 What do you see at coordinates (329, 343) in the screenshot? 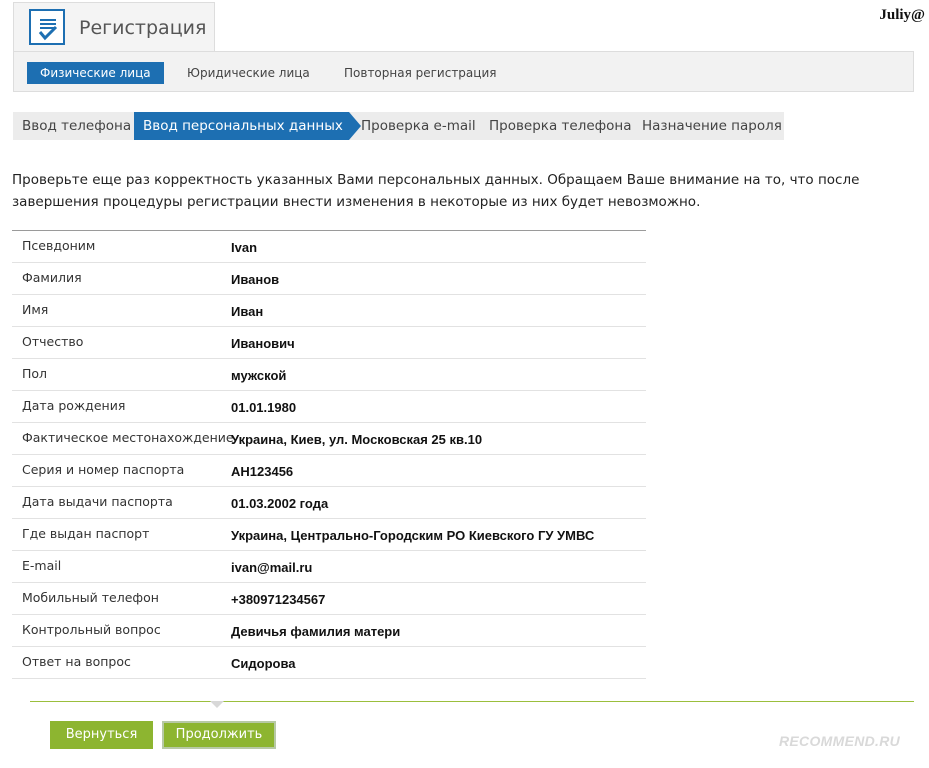
I see `table-row: Отчество Иванович` at bounding box center [329, 343].